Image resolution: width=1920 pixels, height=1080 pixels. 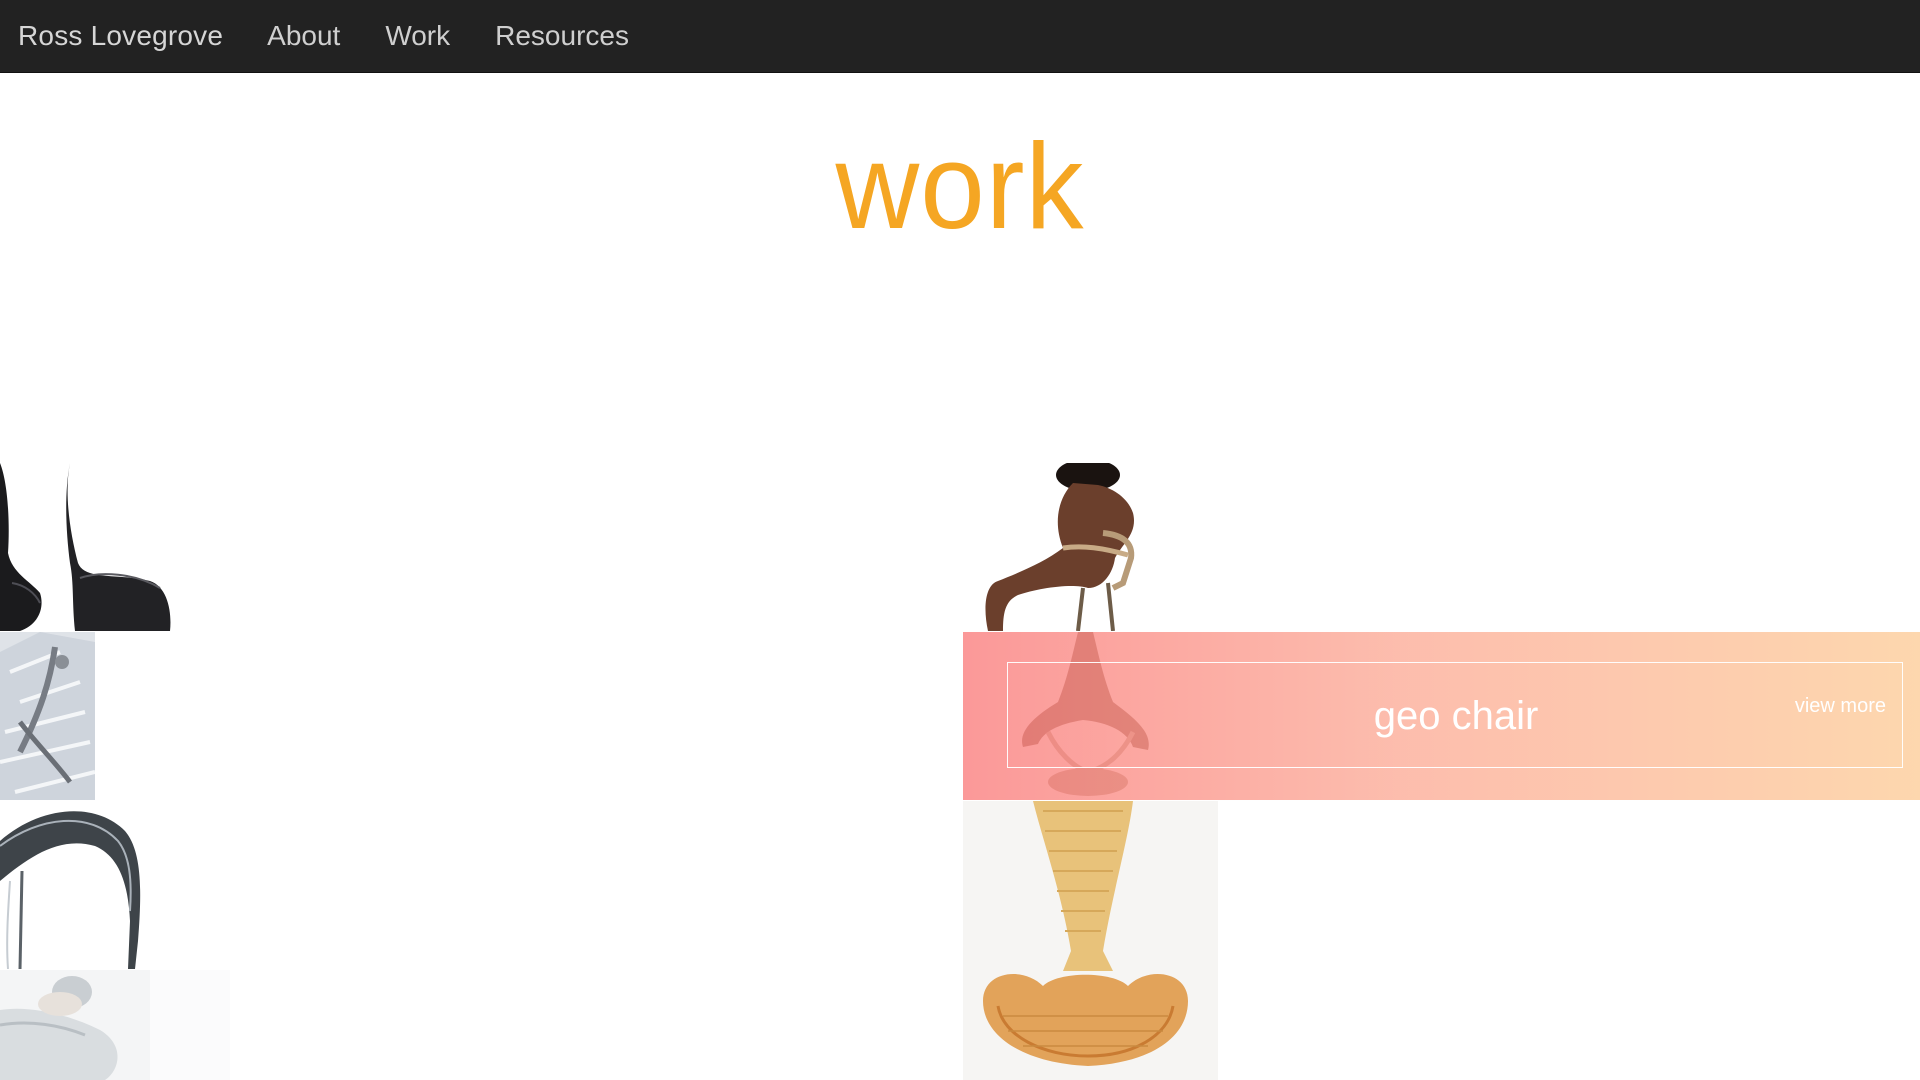 I want to click on page-title-text: work, so click(x=960, y=186).